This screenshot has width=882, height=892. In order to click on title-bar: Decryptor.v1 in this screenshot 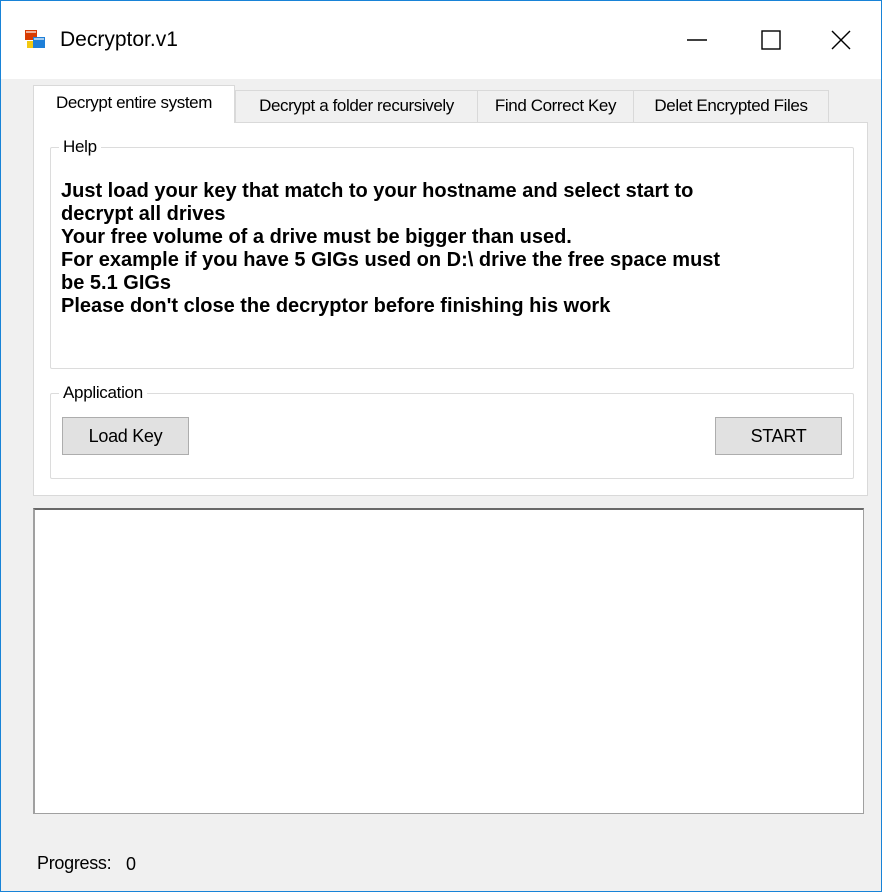, I will do `click(441, 40)`.